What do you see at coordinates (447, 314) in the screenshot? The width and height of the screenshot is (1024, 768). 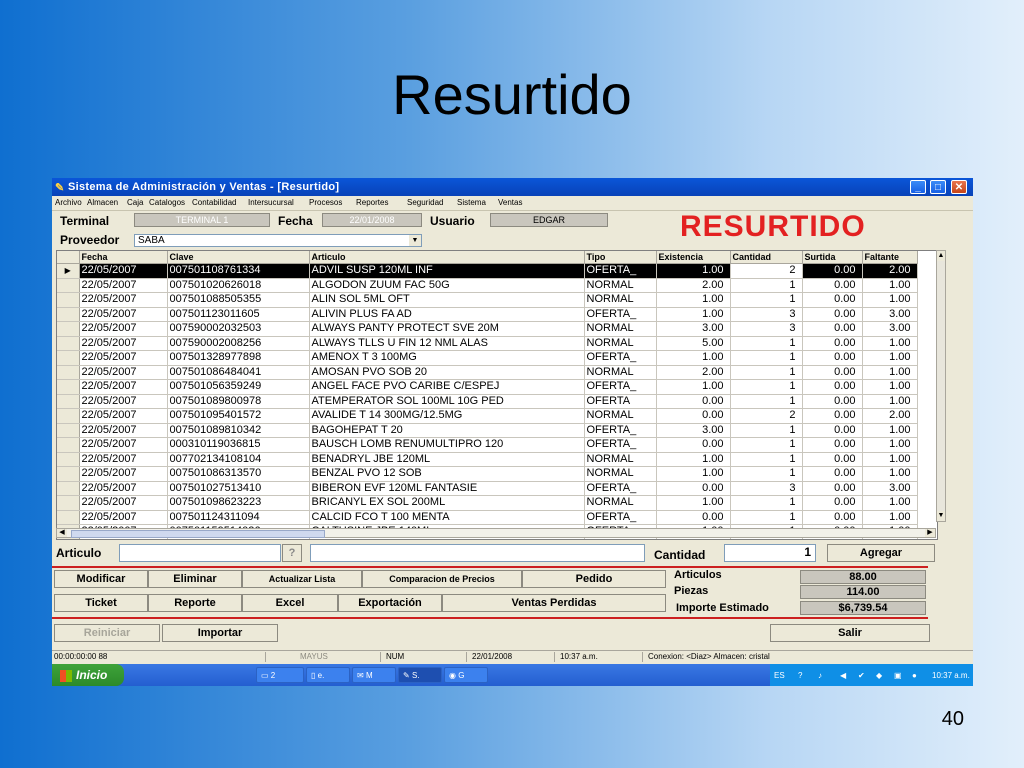 I see `cell-articulo: ALIVIN PLUS FA AD` at bounding box center [447, 314].